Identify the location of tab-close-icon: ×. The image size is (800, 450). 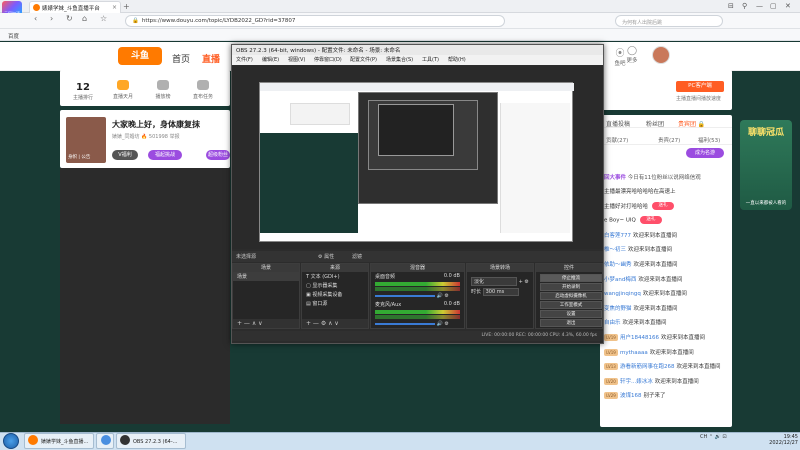
(116, 7).